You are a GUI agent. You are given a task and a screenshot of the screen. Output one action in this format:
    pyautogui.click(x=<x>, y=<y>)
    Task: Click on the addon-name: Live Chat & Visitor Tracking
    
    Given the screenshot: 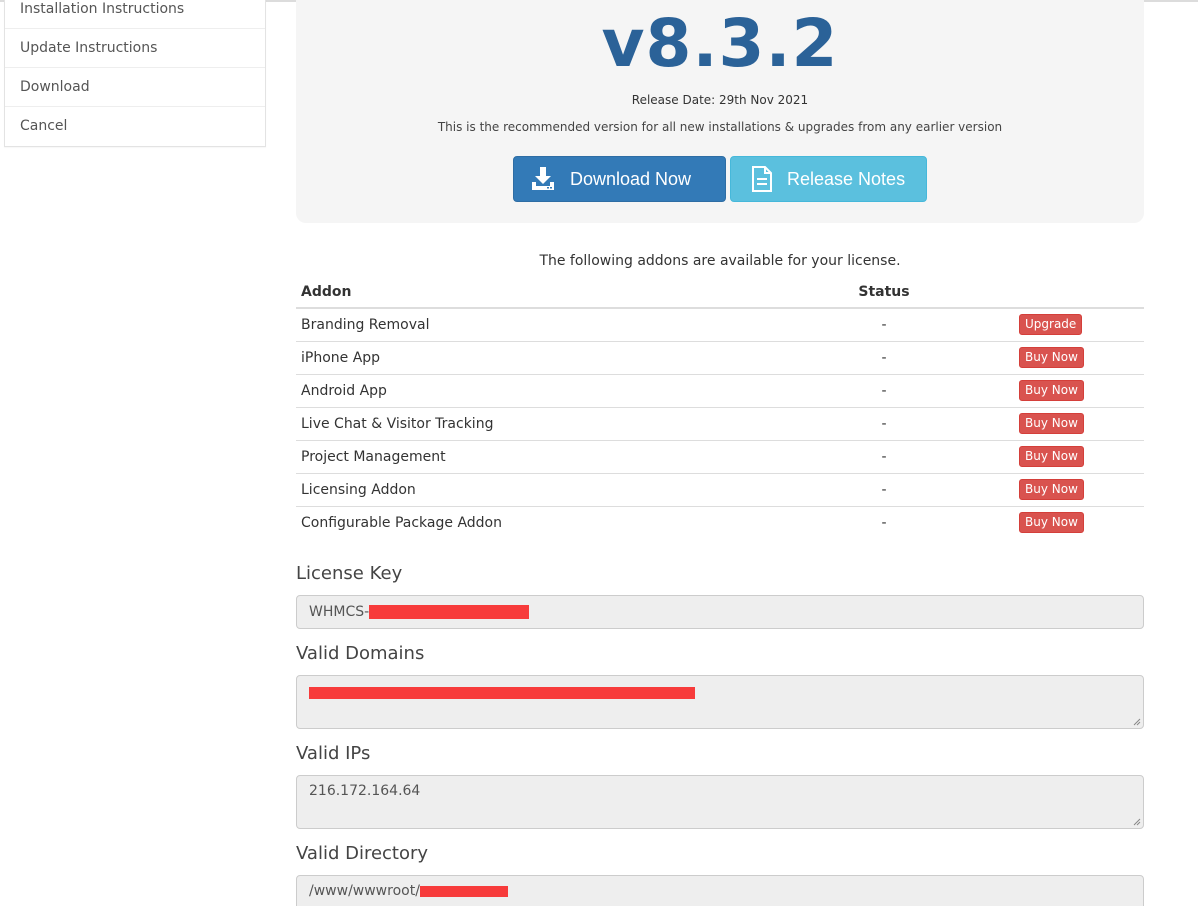 What is the action you would take?
    pyautogui.click(x=540, y=423)
    